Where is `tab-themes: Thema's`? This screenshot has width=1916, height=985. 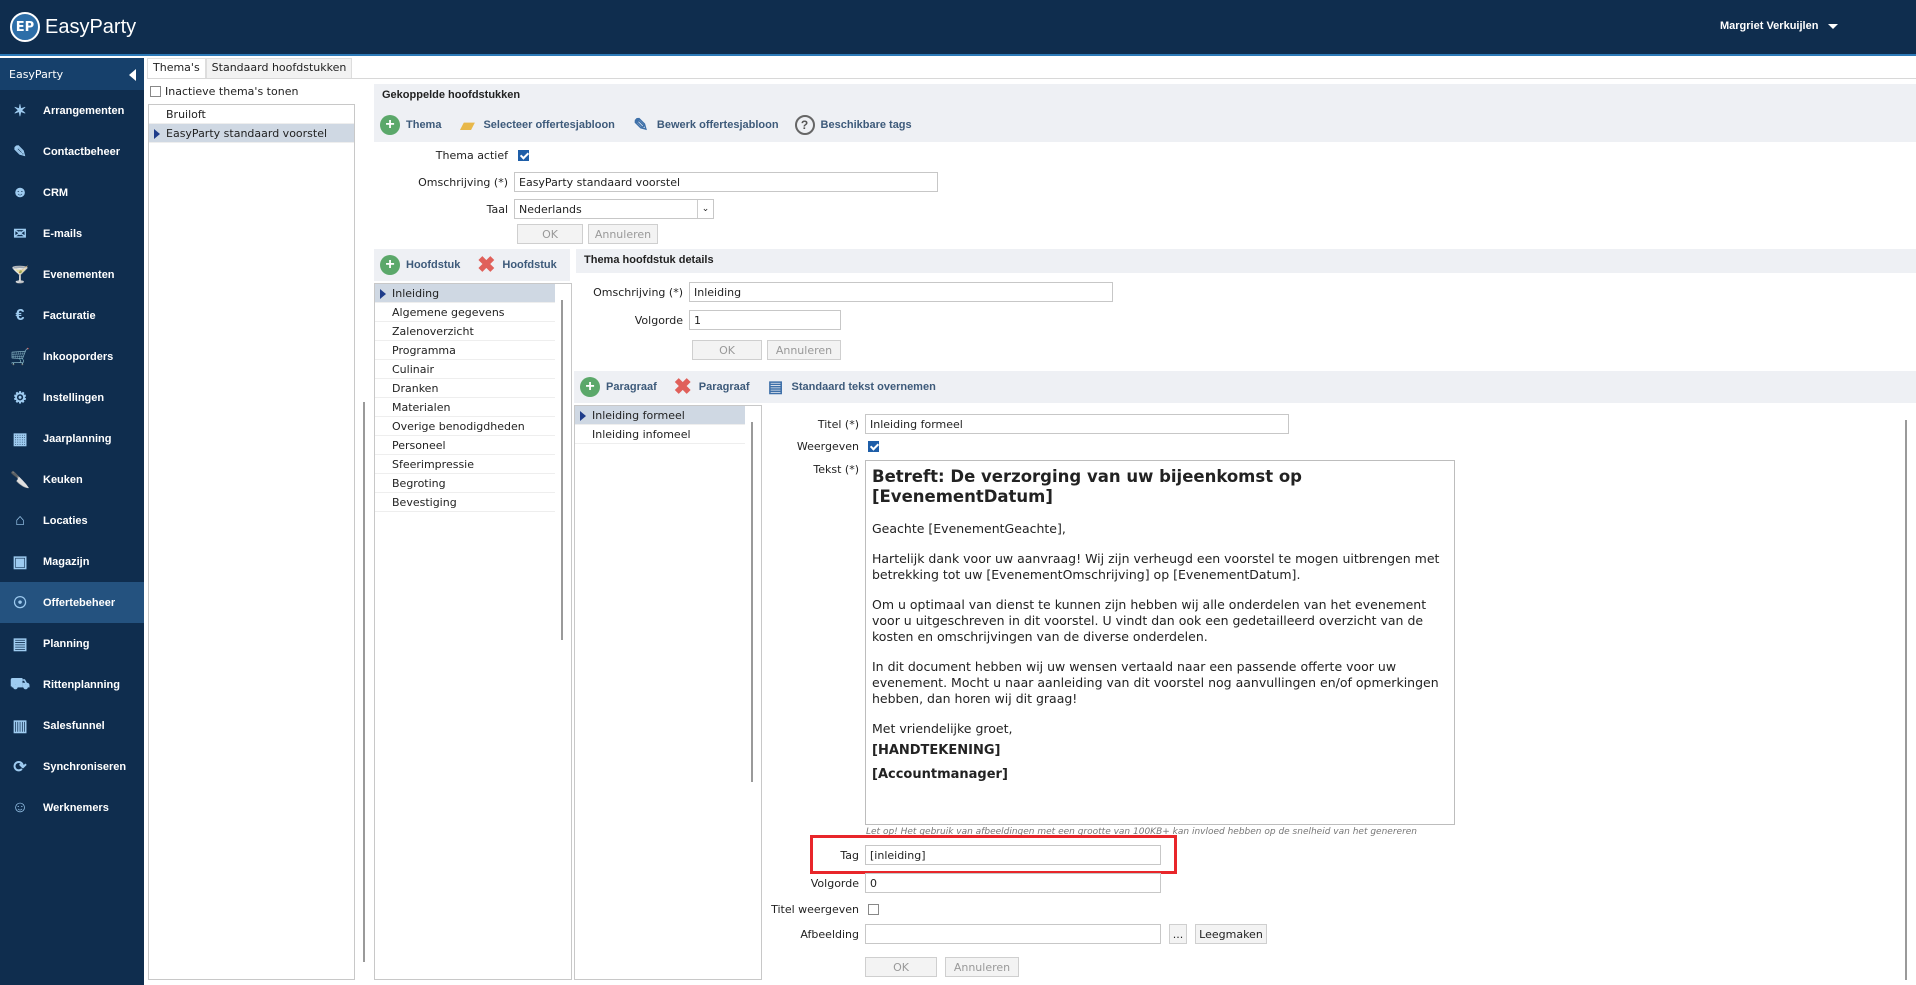
tab-themes: Thema's is located at coordinates (176, 68).